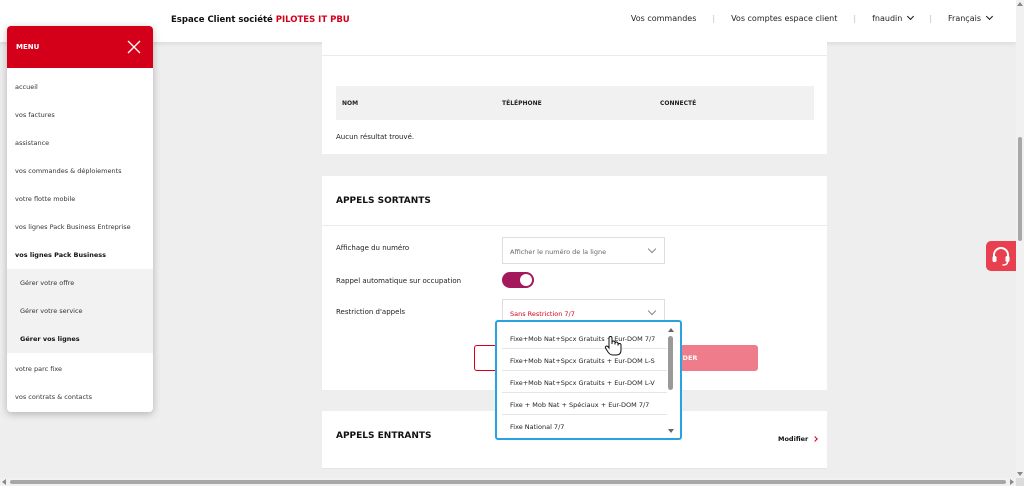  Describe the element at coordinates (28, 47) in the screenshot. I see `menu-title: MENU` at that location.